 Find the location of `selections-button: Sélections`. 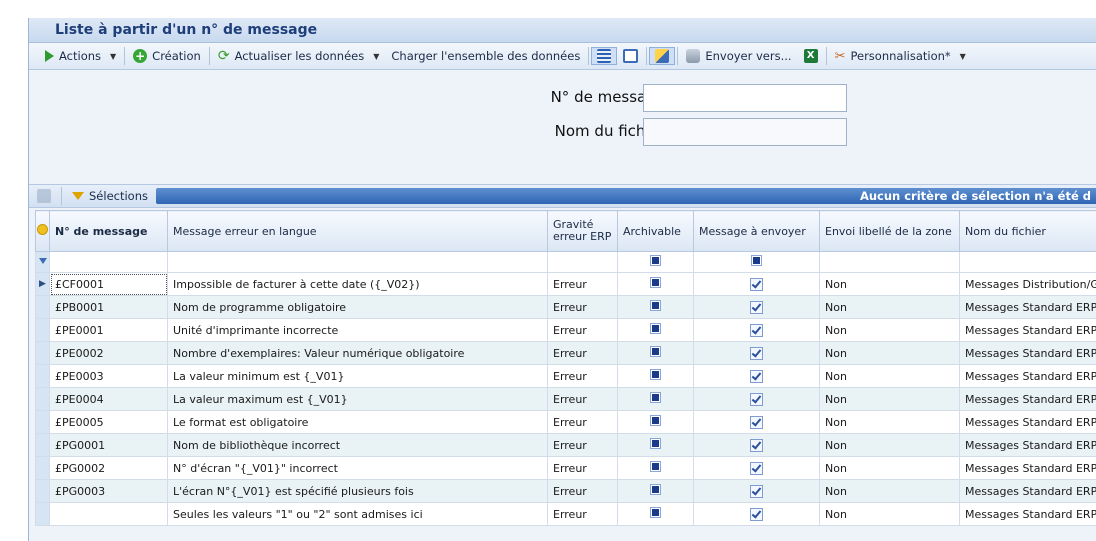

selections-button: Sélections is located at coordinates (110, 196).